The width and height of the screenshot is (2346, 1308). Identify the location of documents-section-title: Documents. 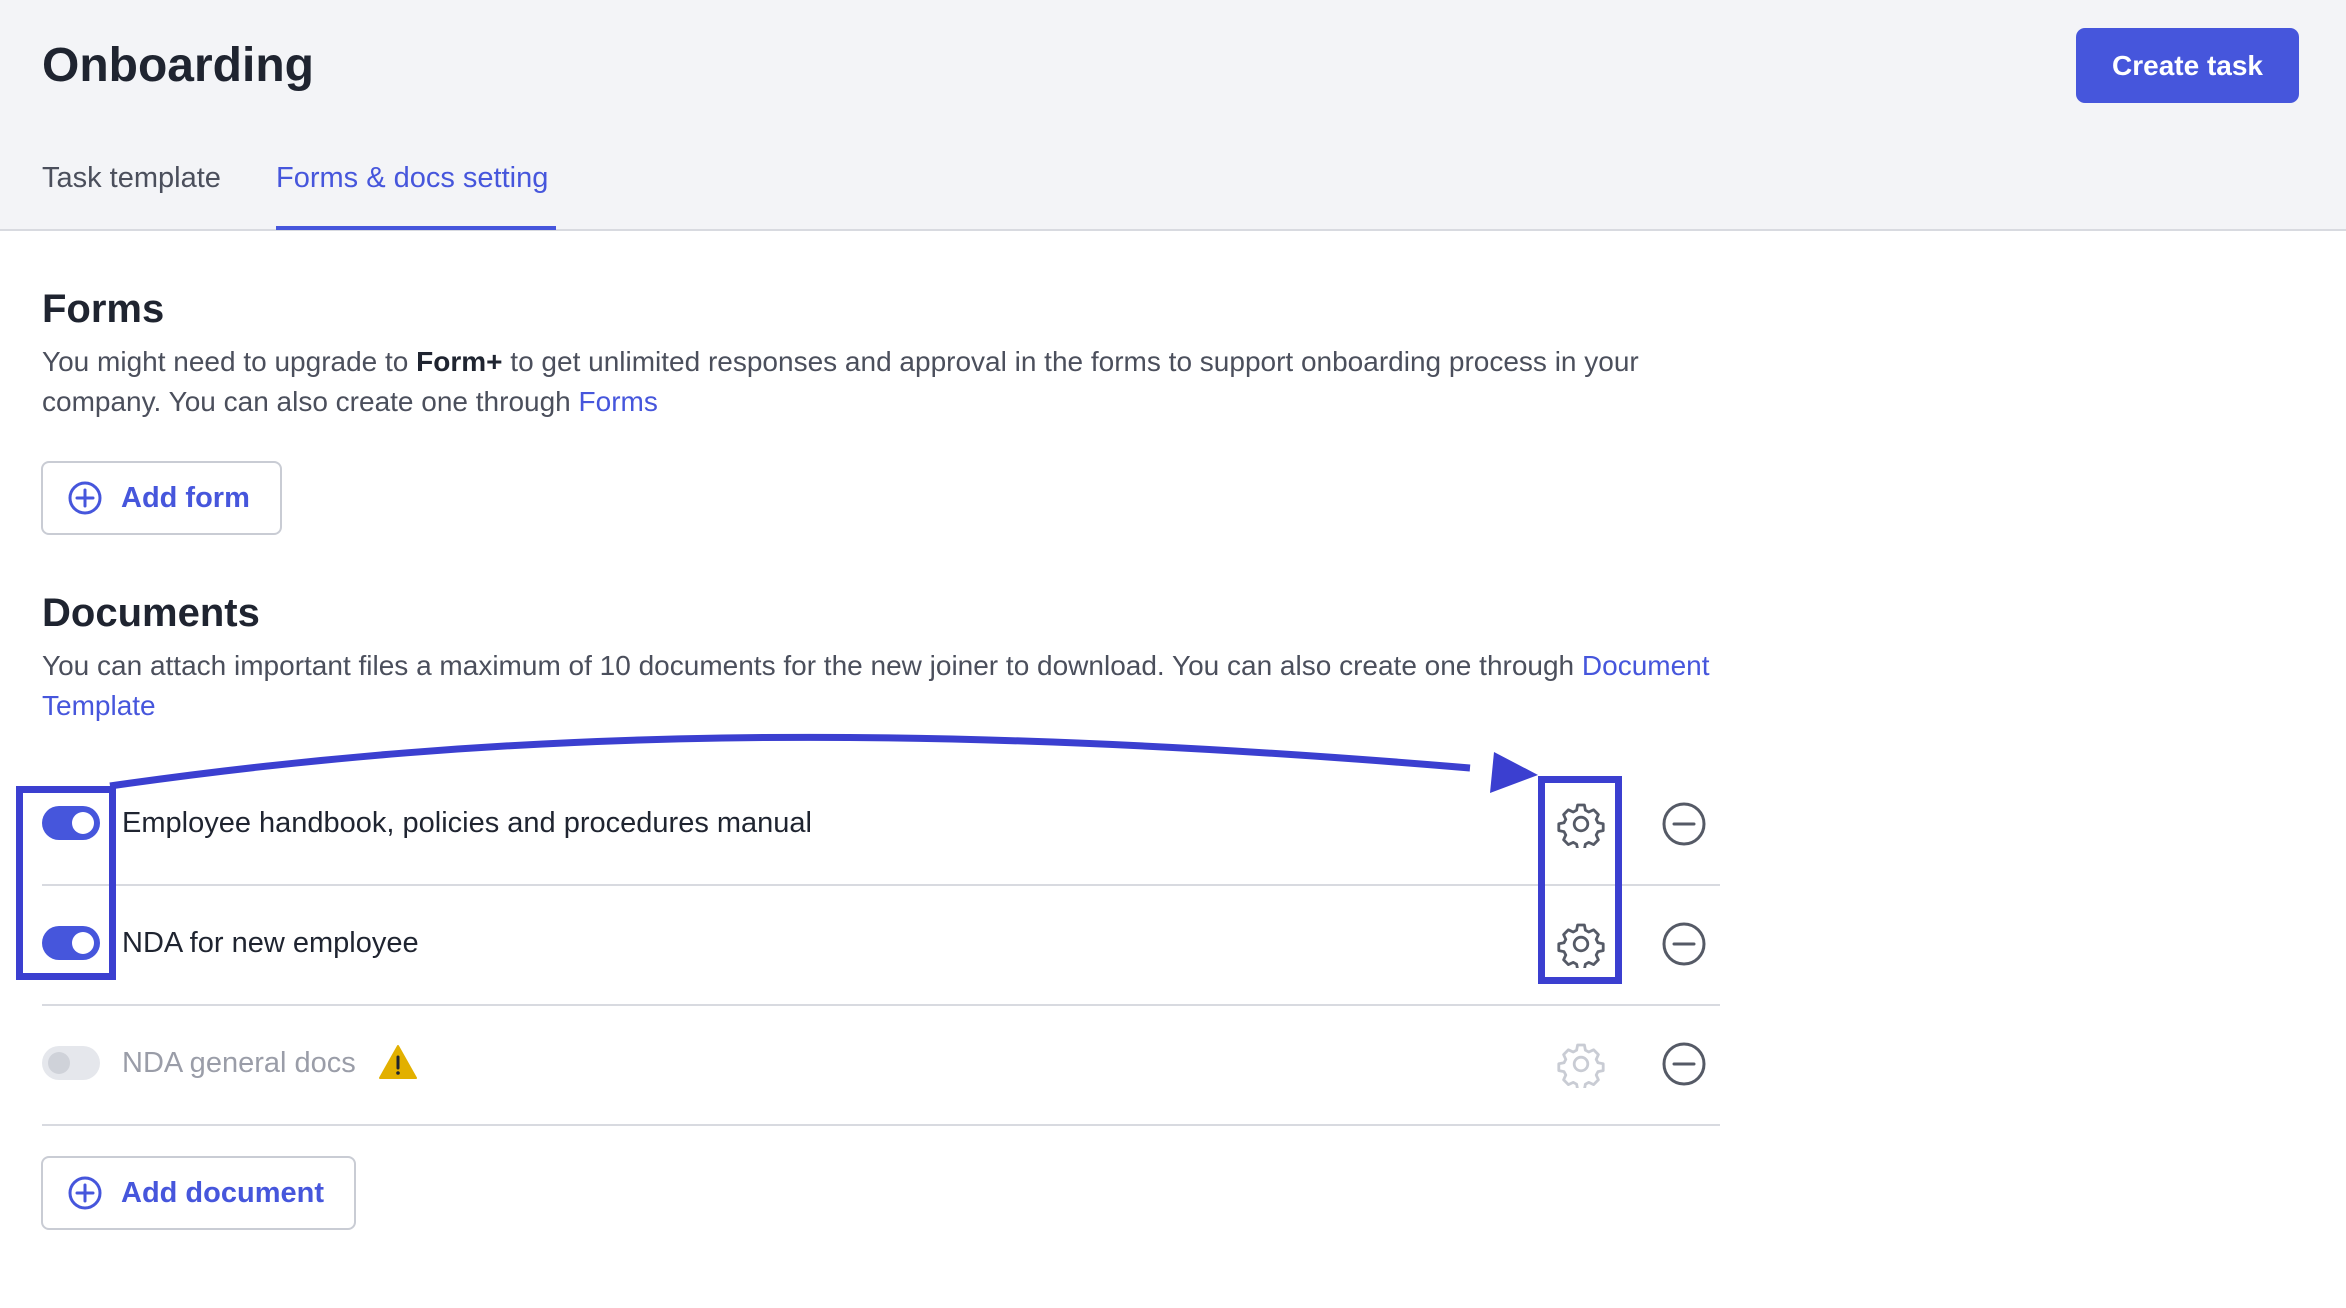
(151, 613).